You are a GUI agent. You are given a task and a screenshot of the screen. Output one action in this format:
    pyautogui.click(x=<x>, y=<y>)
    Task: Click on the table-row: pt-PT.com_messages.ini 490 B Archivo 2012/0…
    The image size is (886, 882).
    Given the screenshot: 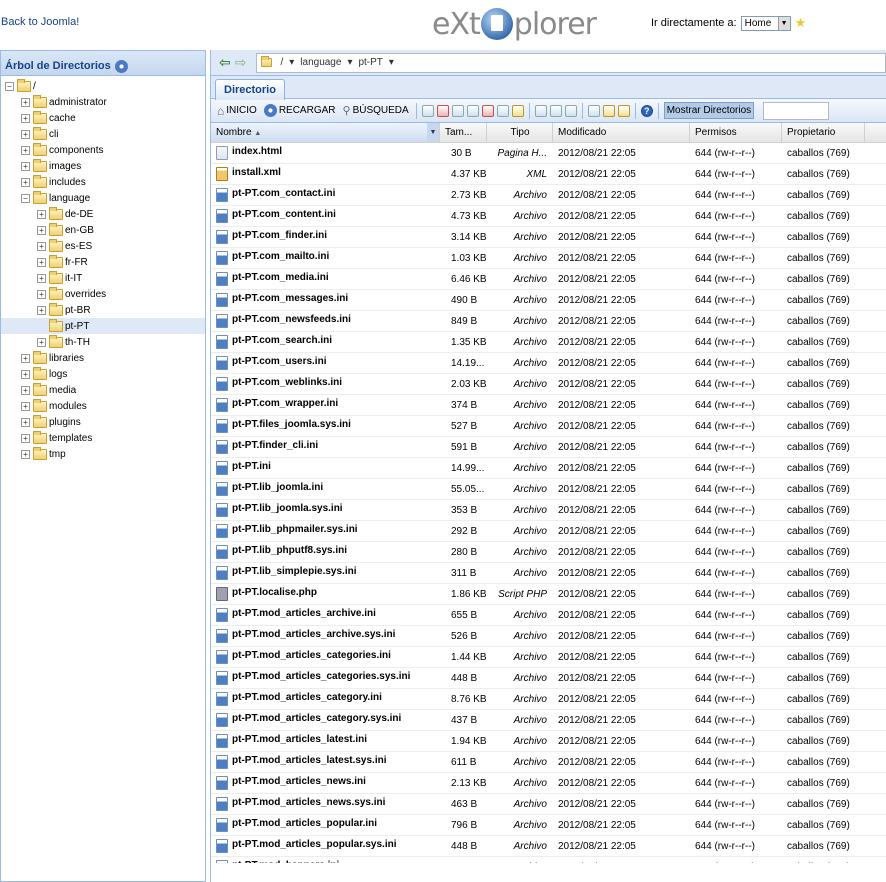 What is the action you would take?
    pyautogui.click(x=548, y=300)
    